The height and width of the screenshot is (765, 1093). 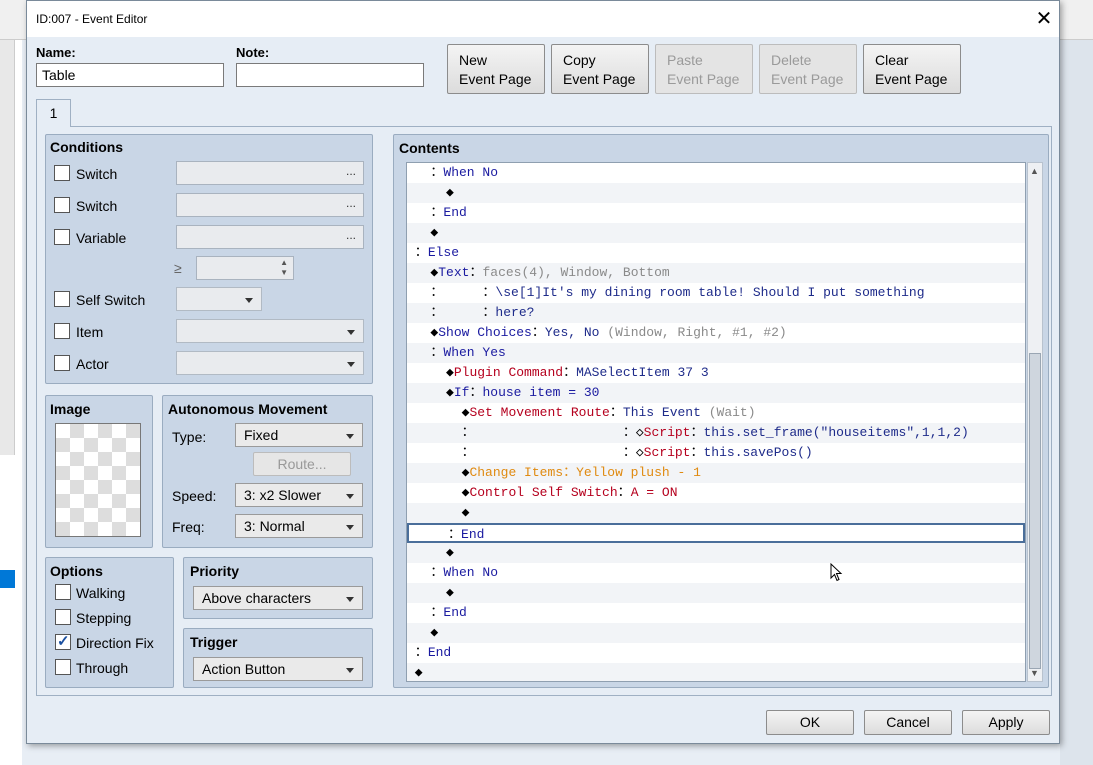 I want to click on ok-button: OK, so click(x=810, y=722).